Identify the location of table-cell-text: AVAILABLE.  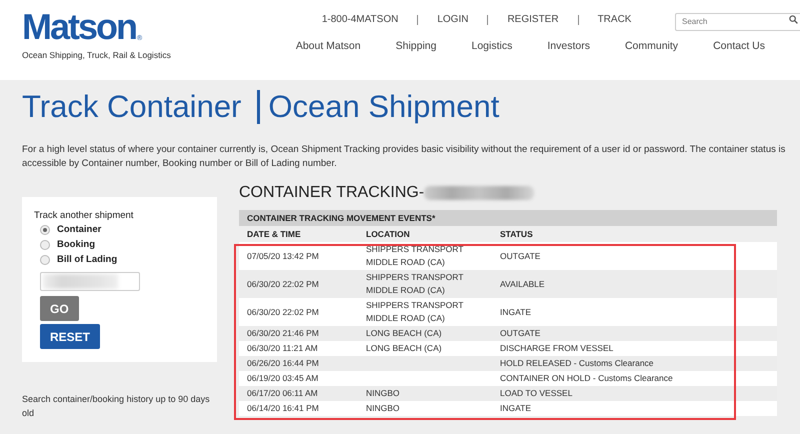
(523, 284).